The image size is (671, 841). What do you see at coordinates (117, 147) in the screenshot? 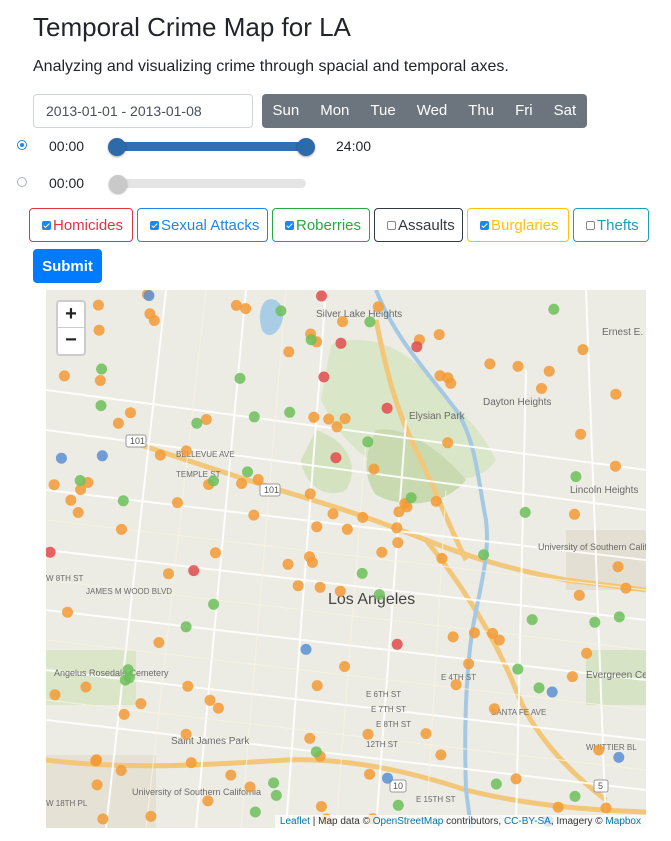
I see `slider-handle-start` at bounding box center [117, 147].